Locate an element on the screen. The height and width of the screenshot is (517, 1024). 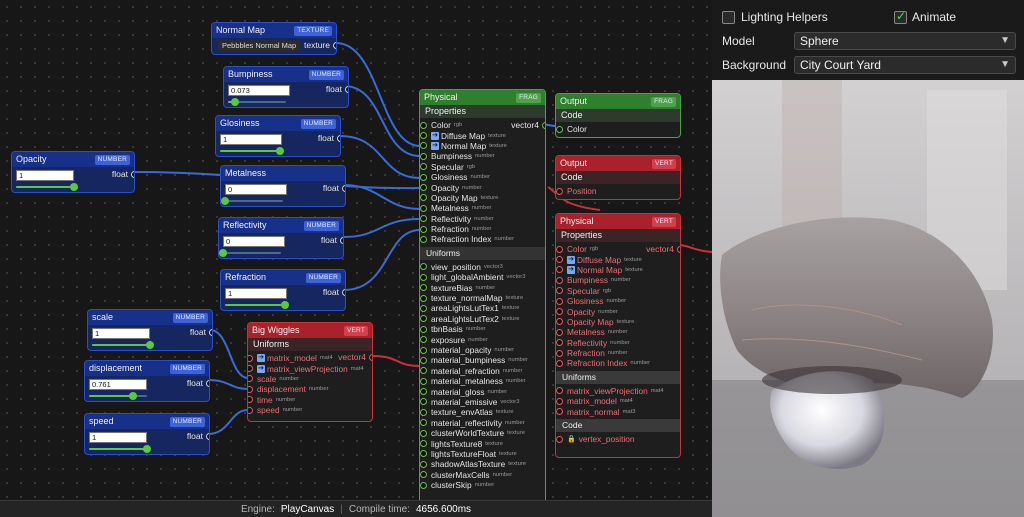
node-header: Physical VERT is located at coordinates (618, 221).